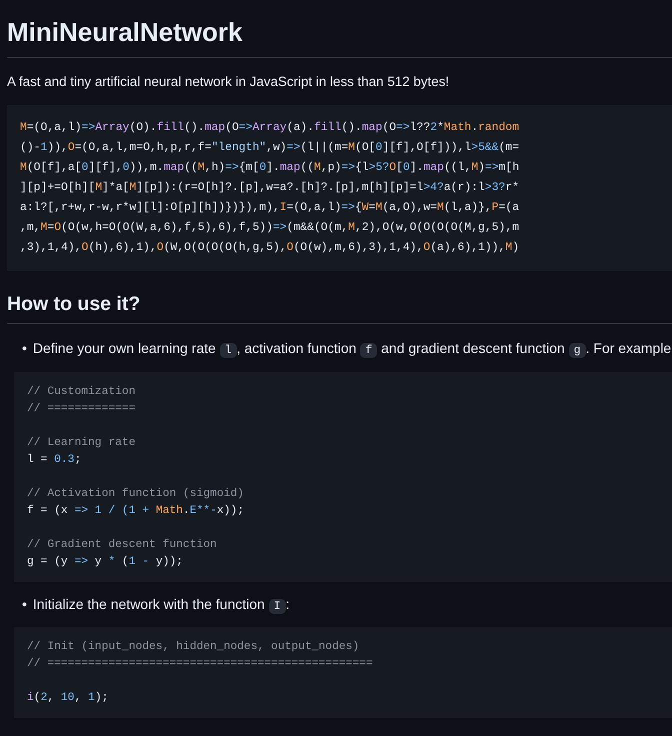  I want to click on section-heading: How to use it?, so click(73, 304).